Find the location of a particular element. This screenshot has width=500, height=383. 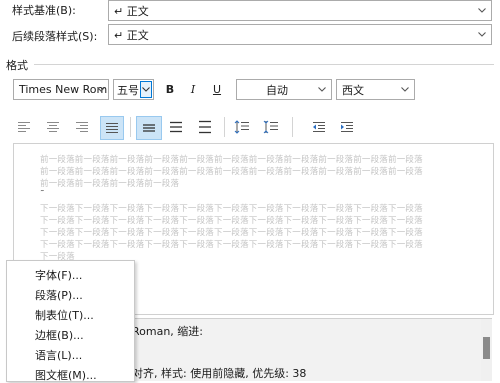

decrease-indent-icon is located at coordinates (319, 127).